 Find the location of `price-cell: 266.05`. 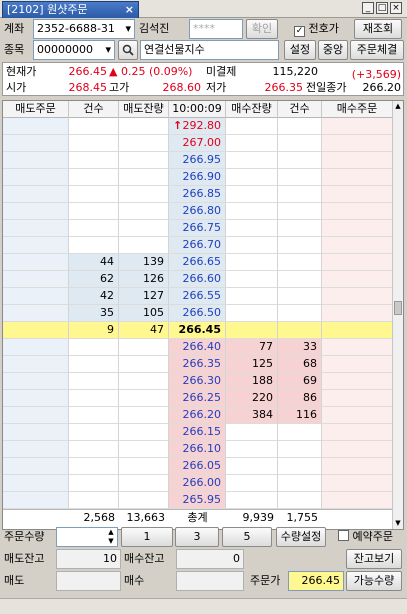

price-cell: 266.05 is located at coordinates (197, 466).